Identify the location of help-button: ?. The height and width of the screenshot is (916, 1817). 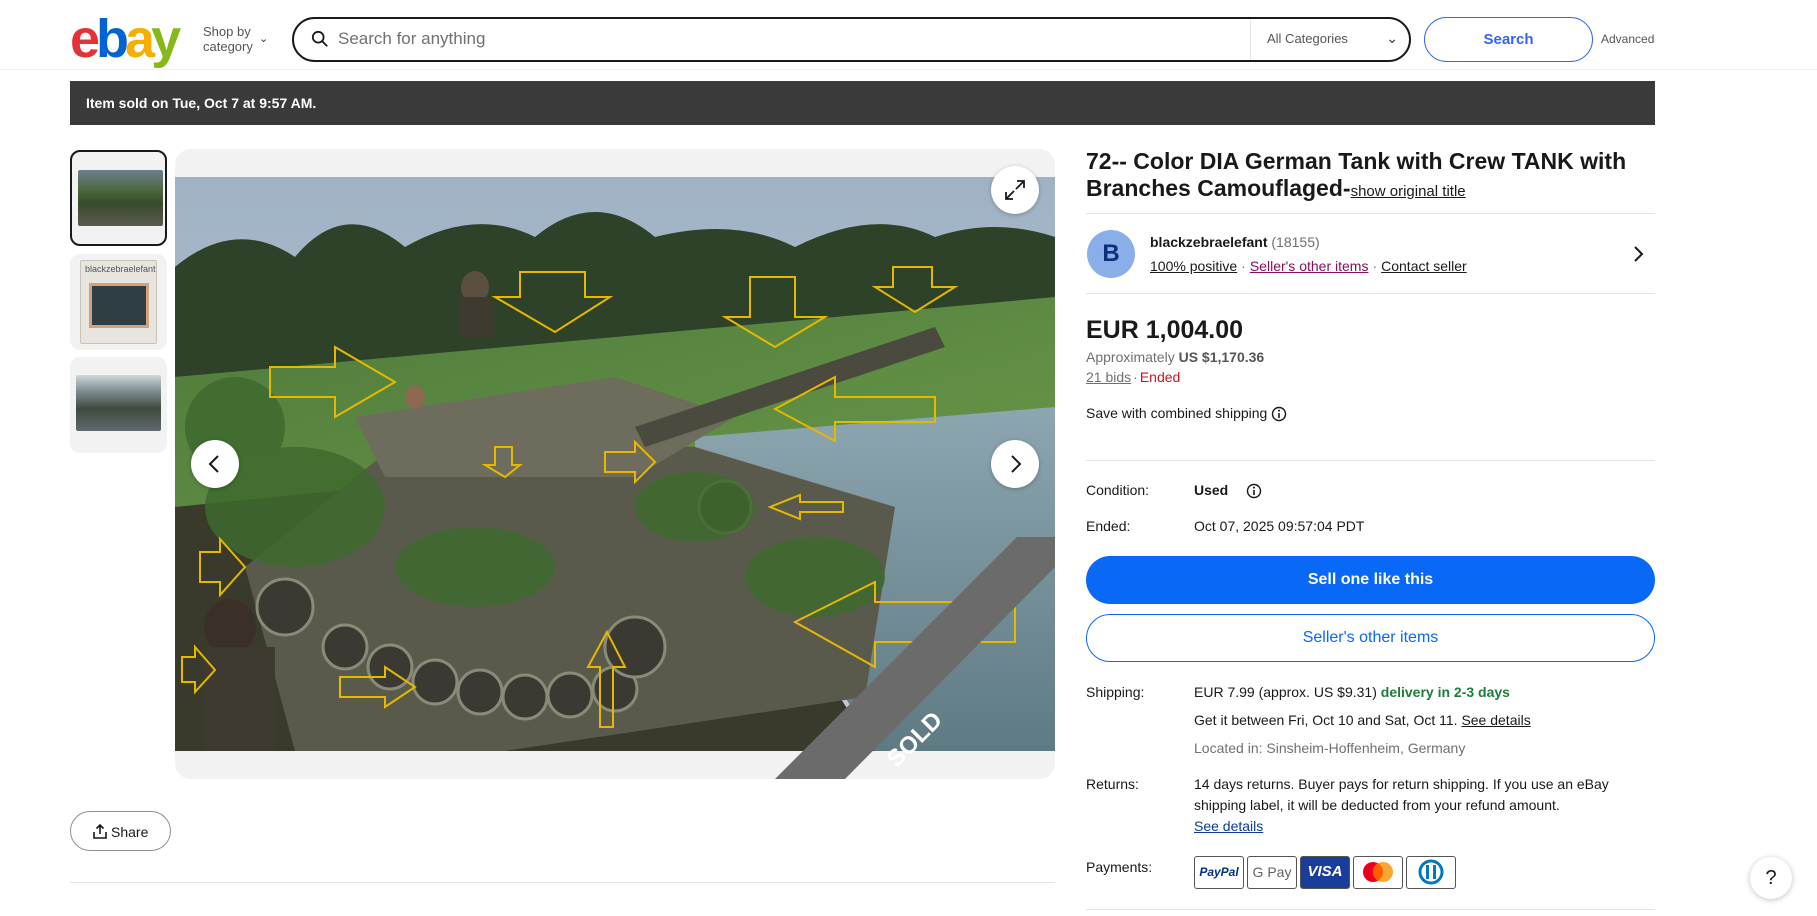
(1771, 878).